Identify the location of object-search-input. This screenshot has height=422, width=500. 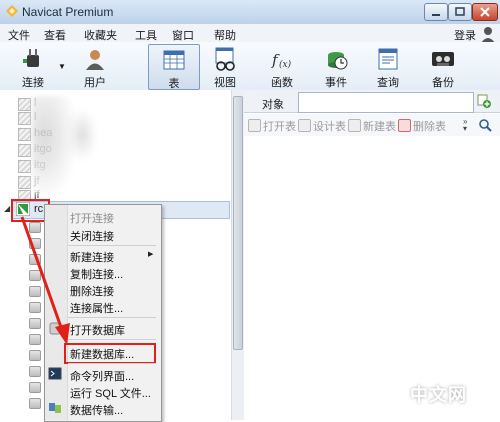
(386, 102).